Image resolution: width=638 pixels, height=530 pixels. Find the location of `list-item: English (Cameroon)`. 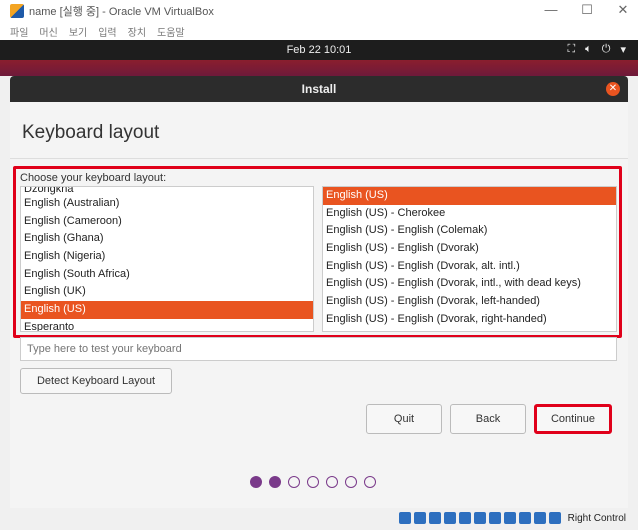

list-item: English (Cameroon) is located at coordinates (167, 222).